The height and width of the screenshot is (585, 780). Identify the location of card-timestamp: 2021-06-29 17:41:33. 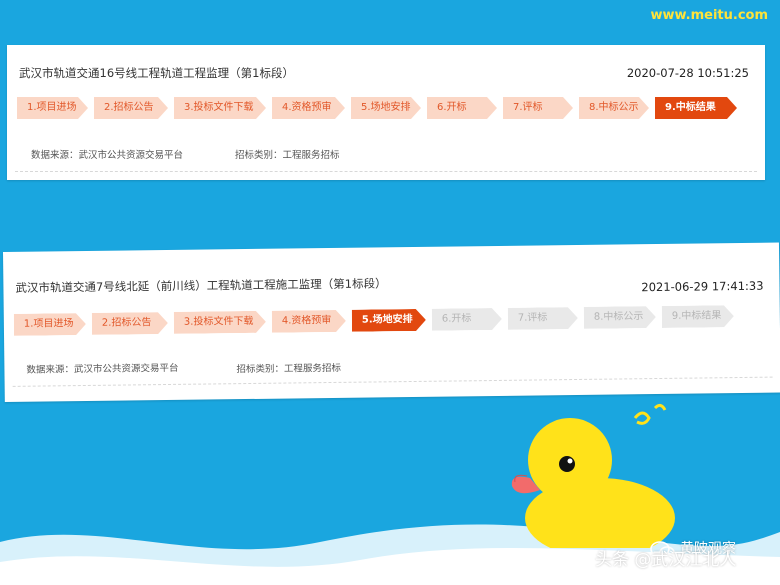
(702, 286).